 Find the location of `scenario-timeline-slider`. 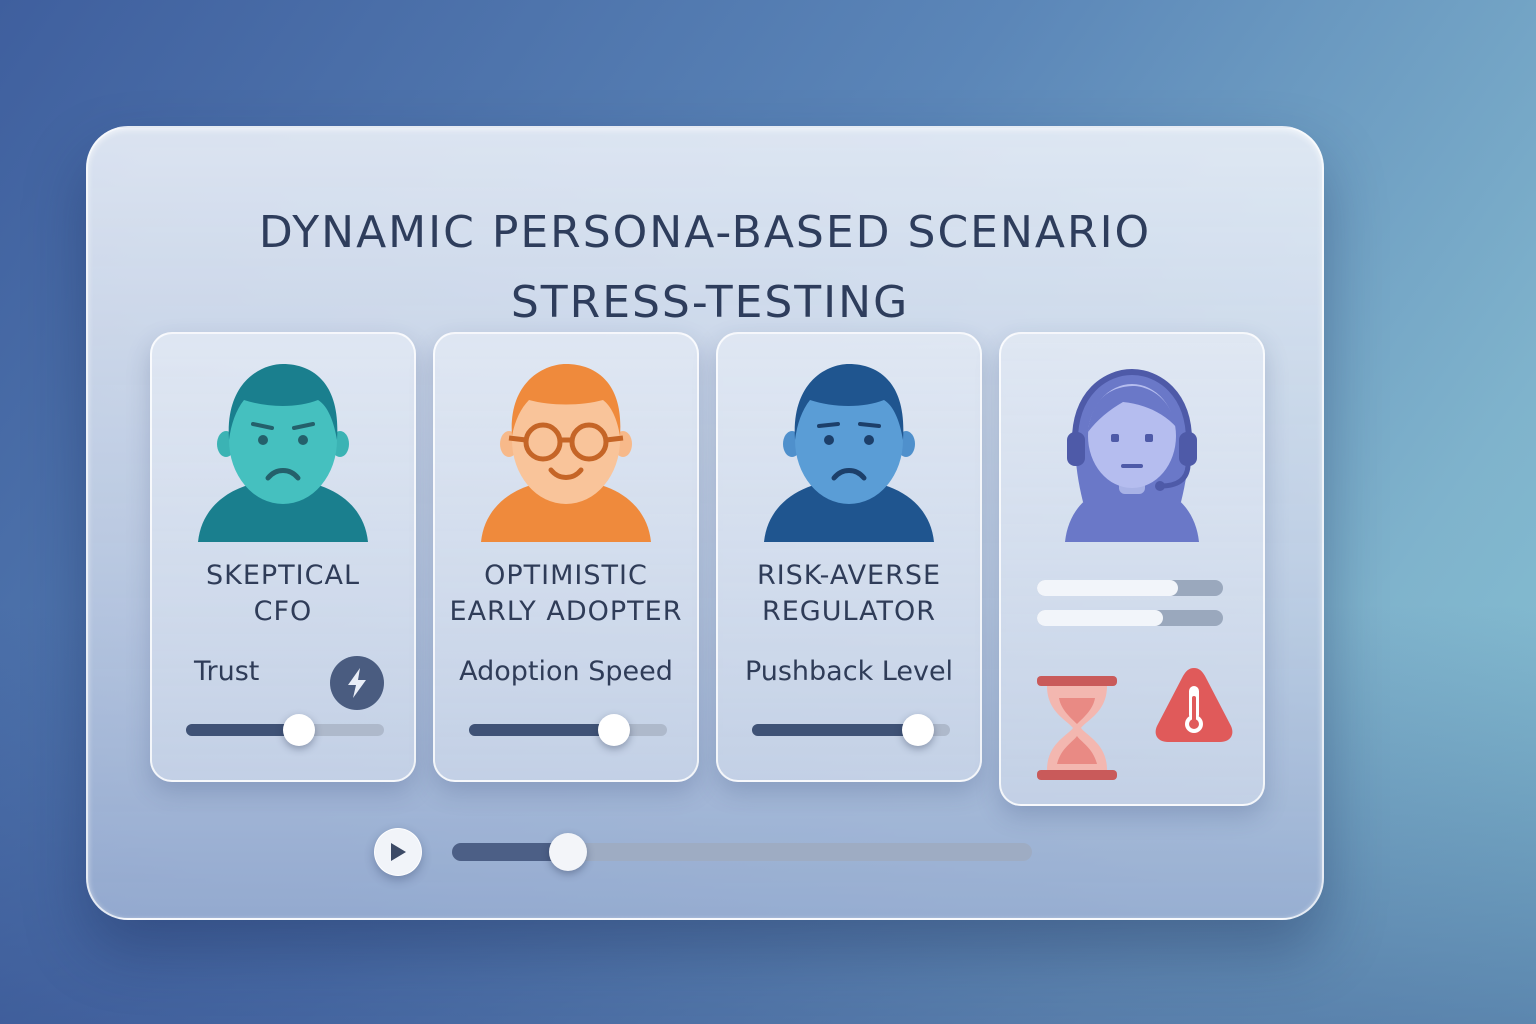

scenario-timeline-slider is located at coordinates (742, 852).